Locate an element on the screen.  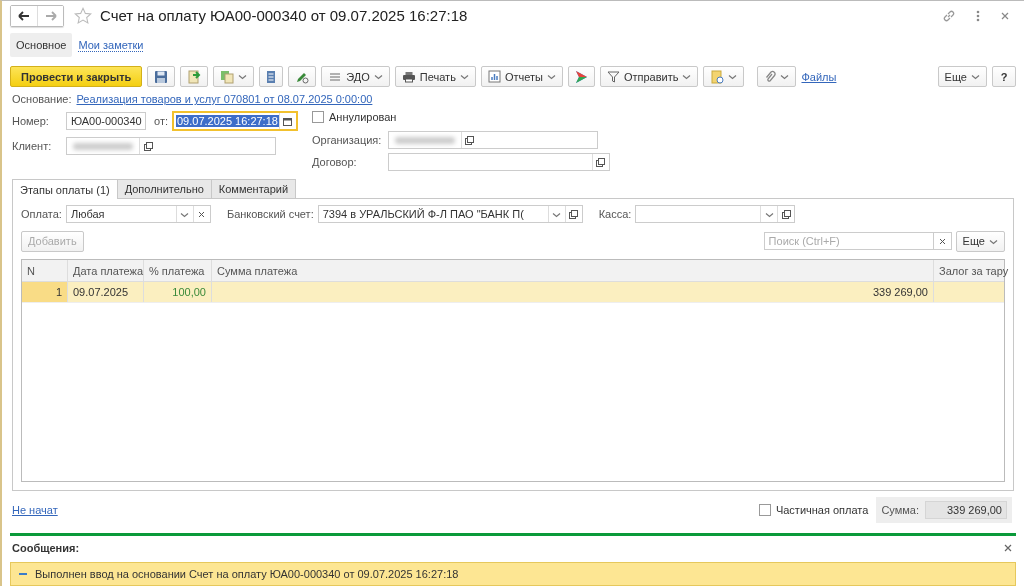
date-label: от: is located at coordinates (161, 121).